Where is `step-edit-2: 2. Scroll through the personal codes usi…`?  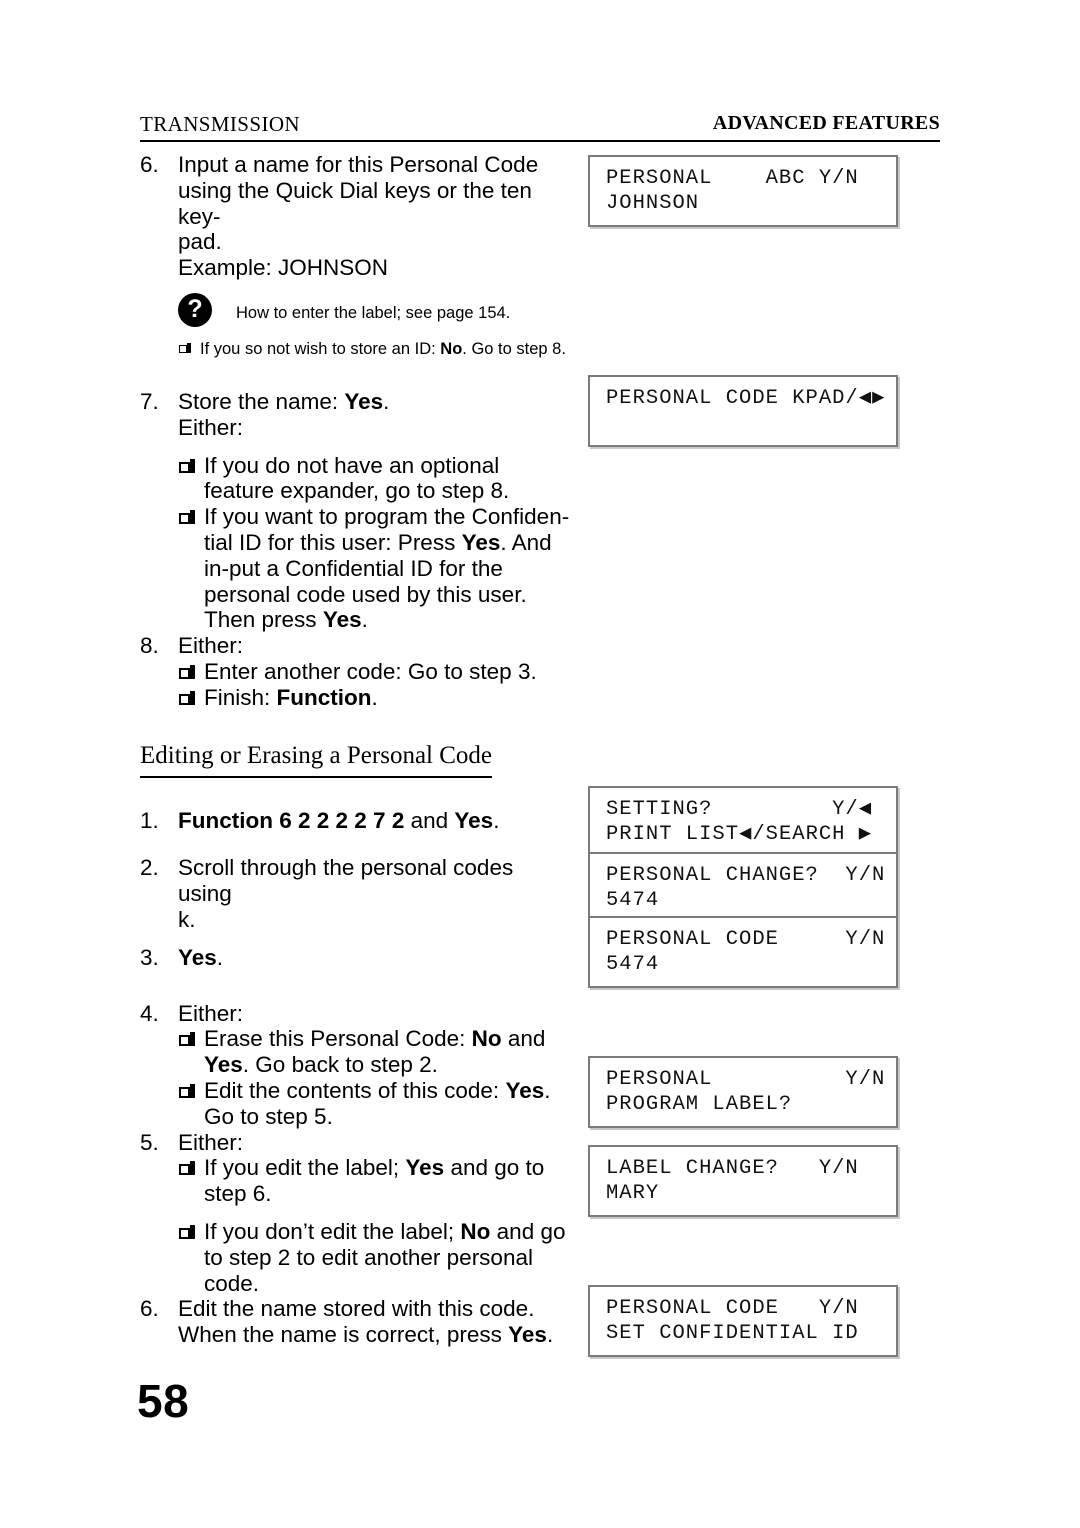 step-edit-2: 2. Scroll through the personal codes usi… is located at coordinates (355, 893).